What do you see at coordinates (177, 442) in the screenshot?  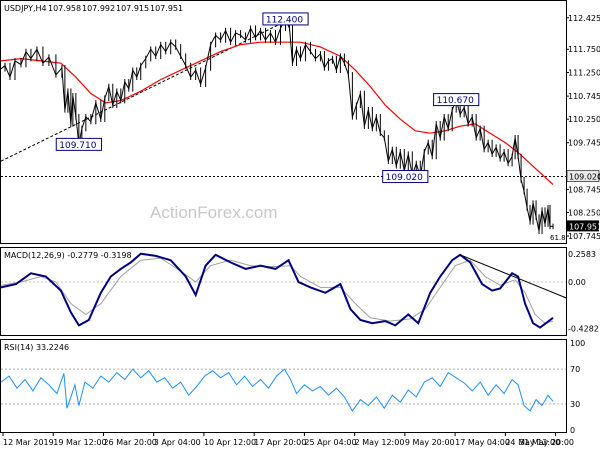 I see `x-tick-label: 3 Apr 04:00` at bounding box center [177, 442].